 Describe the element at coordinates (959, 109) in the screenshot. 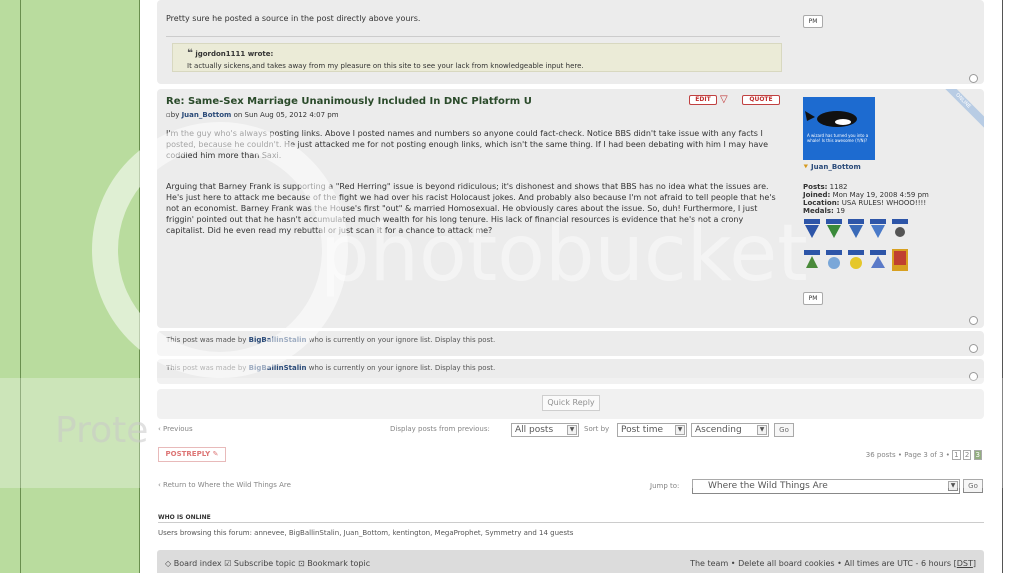

I see `online-ribbon: ONLINE` at that location.